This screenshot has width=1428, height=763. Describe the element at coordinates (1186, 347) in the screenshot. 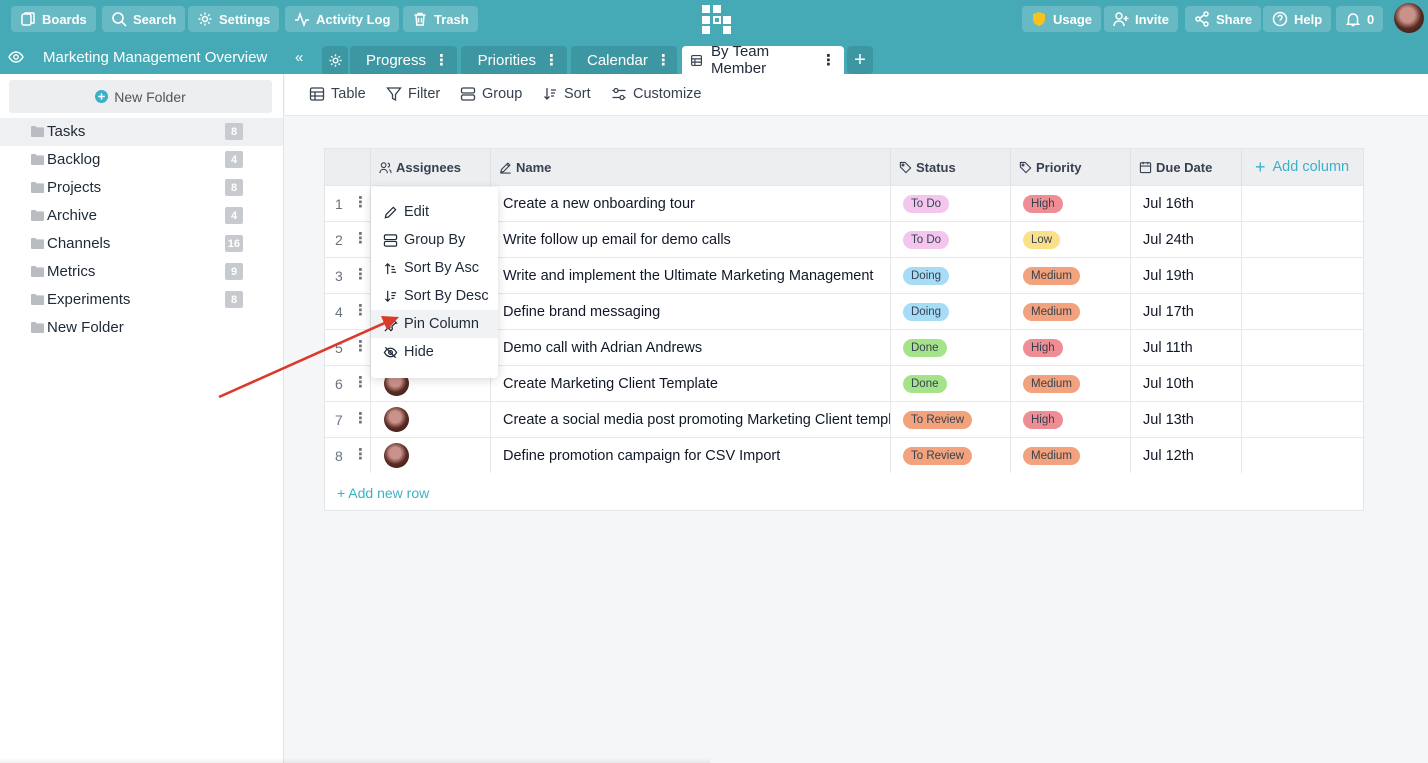

I see `due-date-cell: Jul 11th` at that location.